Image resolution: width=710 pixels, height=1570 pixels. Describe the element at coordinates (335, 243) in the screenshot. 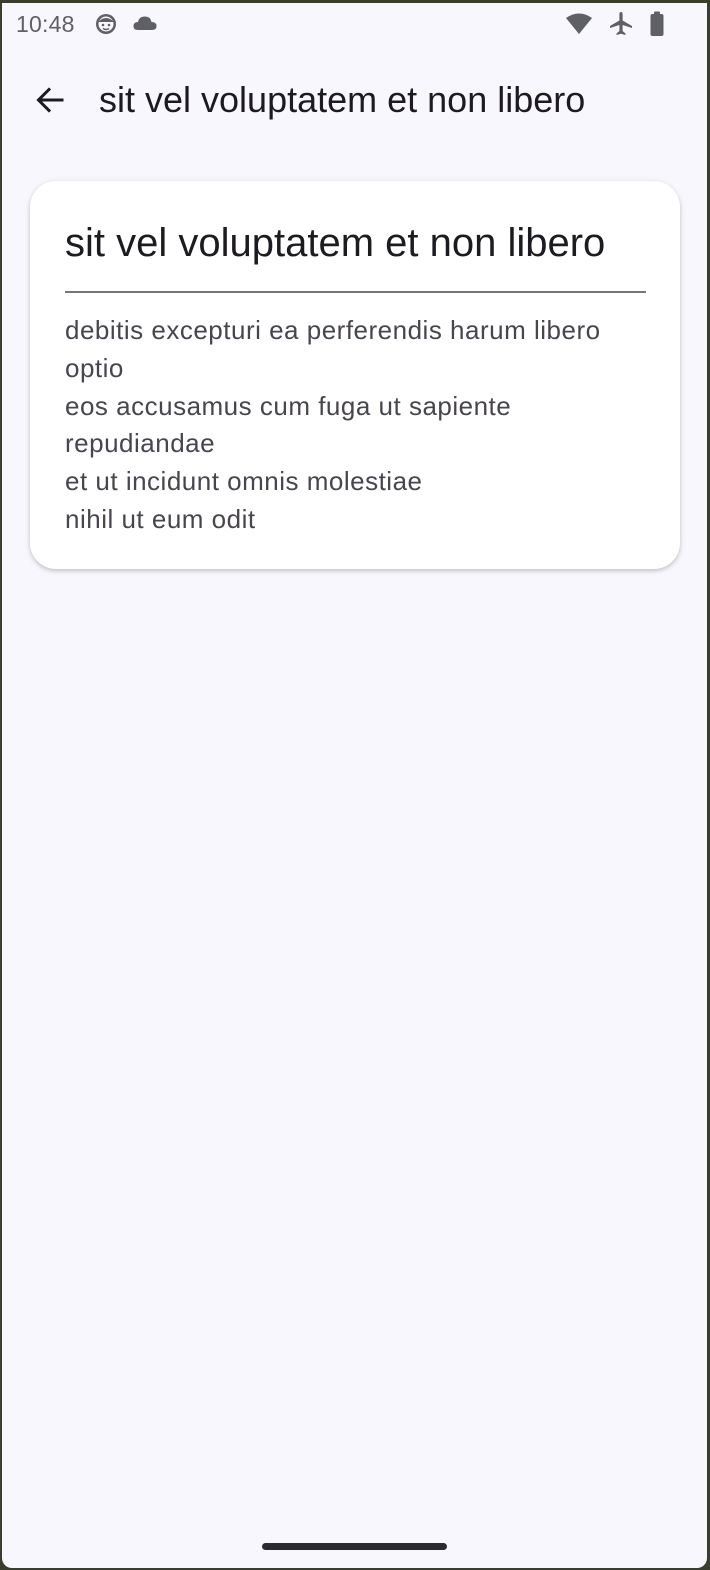

I see `card-title: sit vel voluptatem et non libero` at that location.